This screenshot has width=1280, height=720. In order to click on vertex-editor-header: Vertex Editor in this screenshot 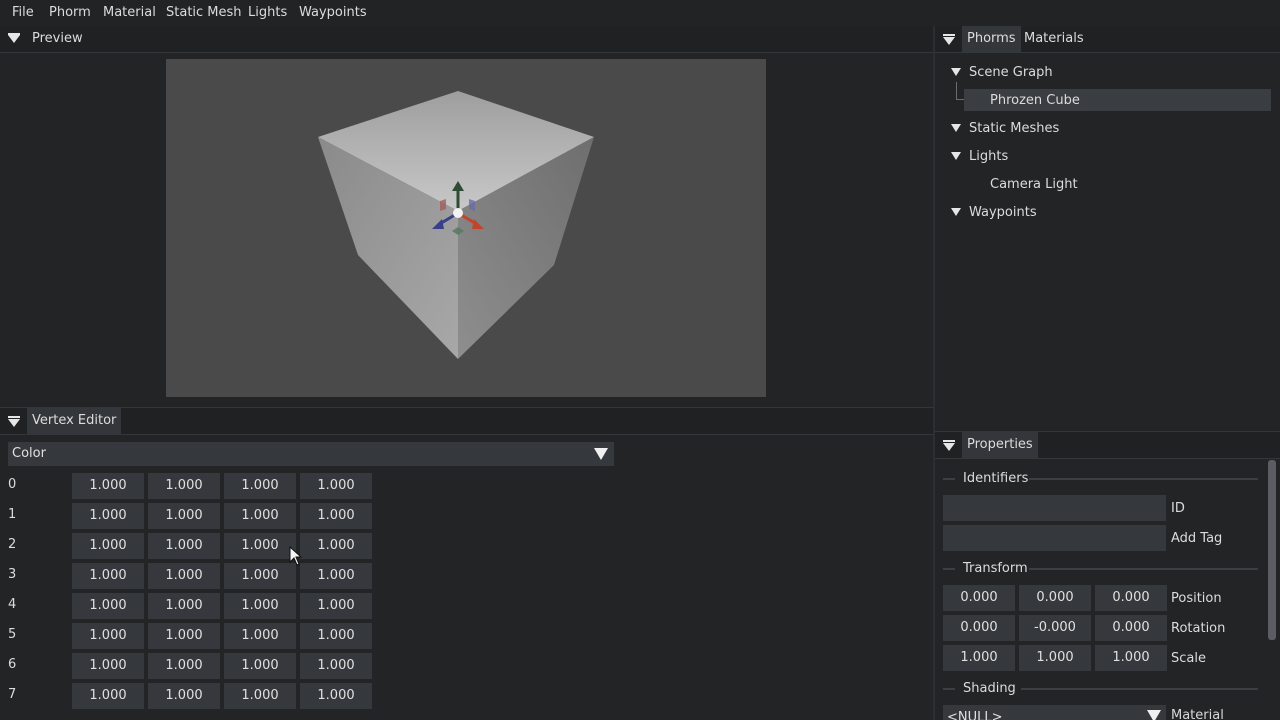, I will do `click(466, 421)`.